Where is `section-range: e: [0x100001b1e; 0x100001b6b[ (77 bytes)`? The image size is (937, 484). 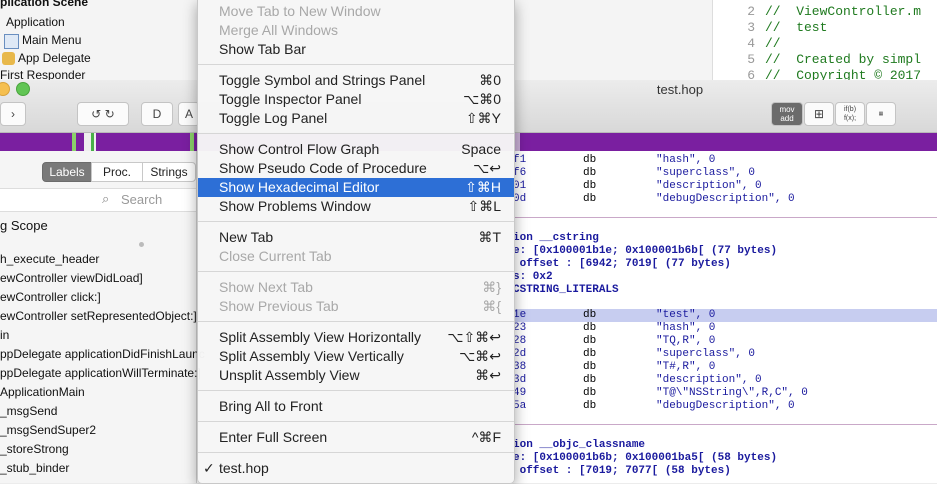
section-range: e: [0x100001b1e; 0x100001b6b[ (77 bytes) is located at coordinates (645, 251).